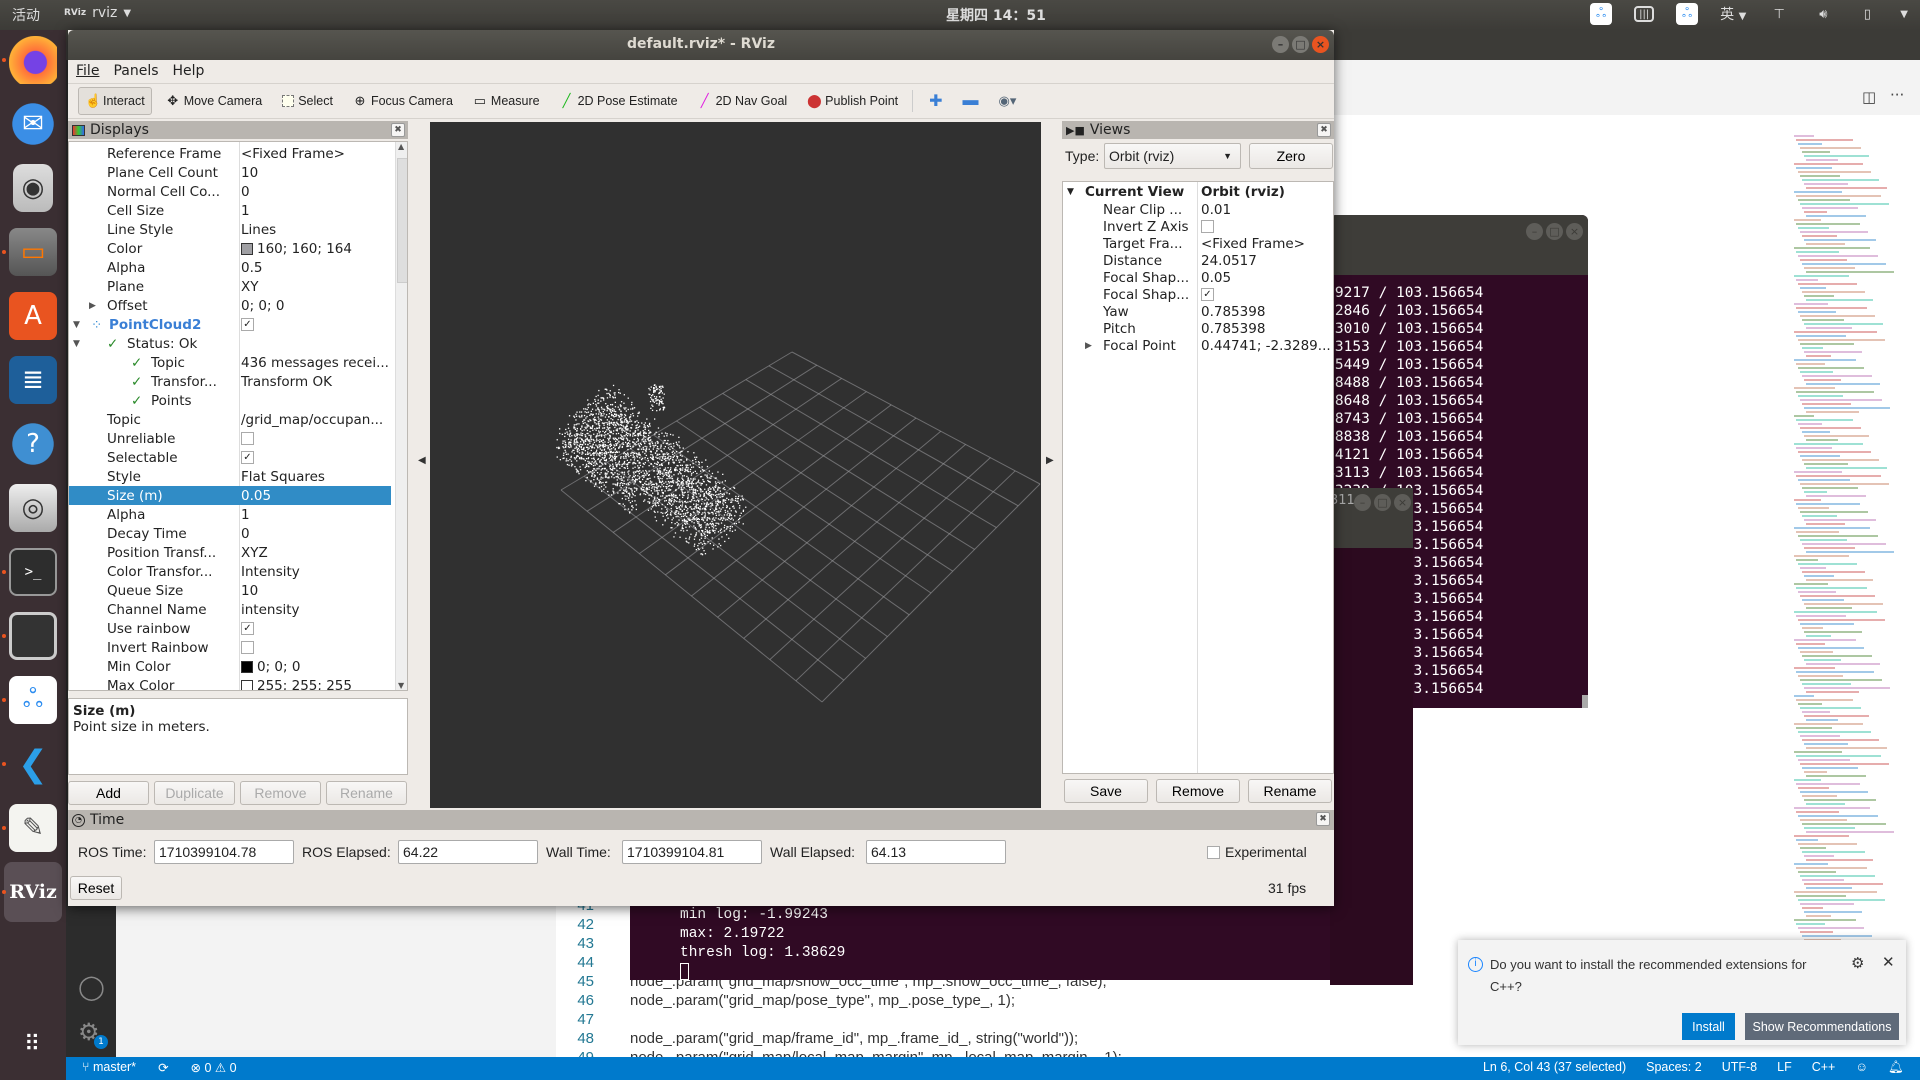 The width and height of the screenshot is (1920, 1080). I want to click on property-checkbox, so click(247, 647).